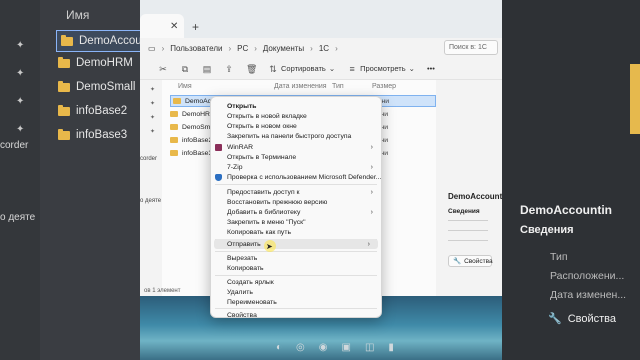 This screenshot has width=640, height=360. What do you see at coordinates (566, 210) in the screenshot?
I see `background-details-title: DemoAccountin` at bounding box center [566, 210].